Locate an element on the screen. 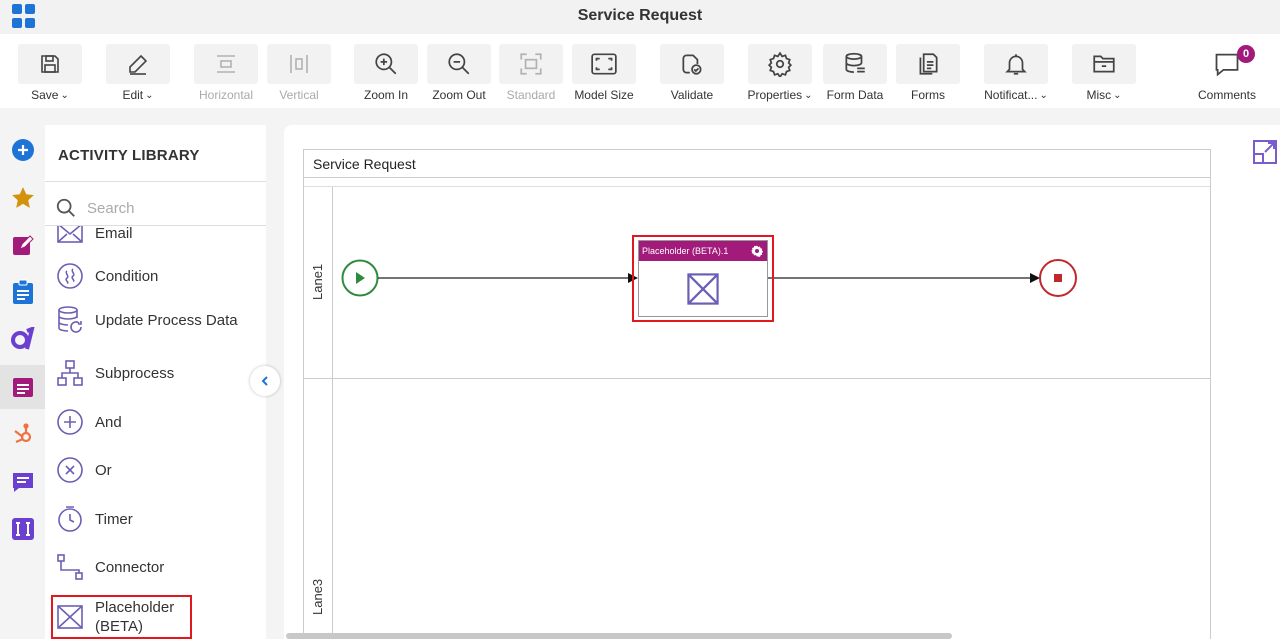 This screenshot has height=639, width=1280. placeholder-icon is located at coordinates (703, 289).